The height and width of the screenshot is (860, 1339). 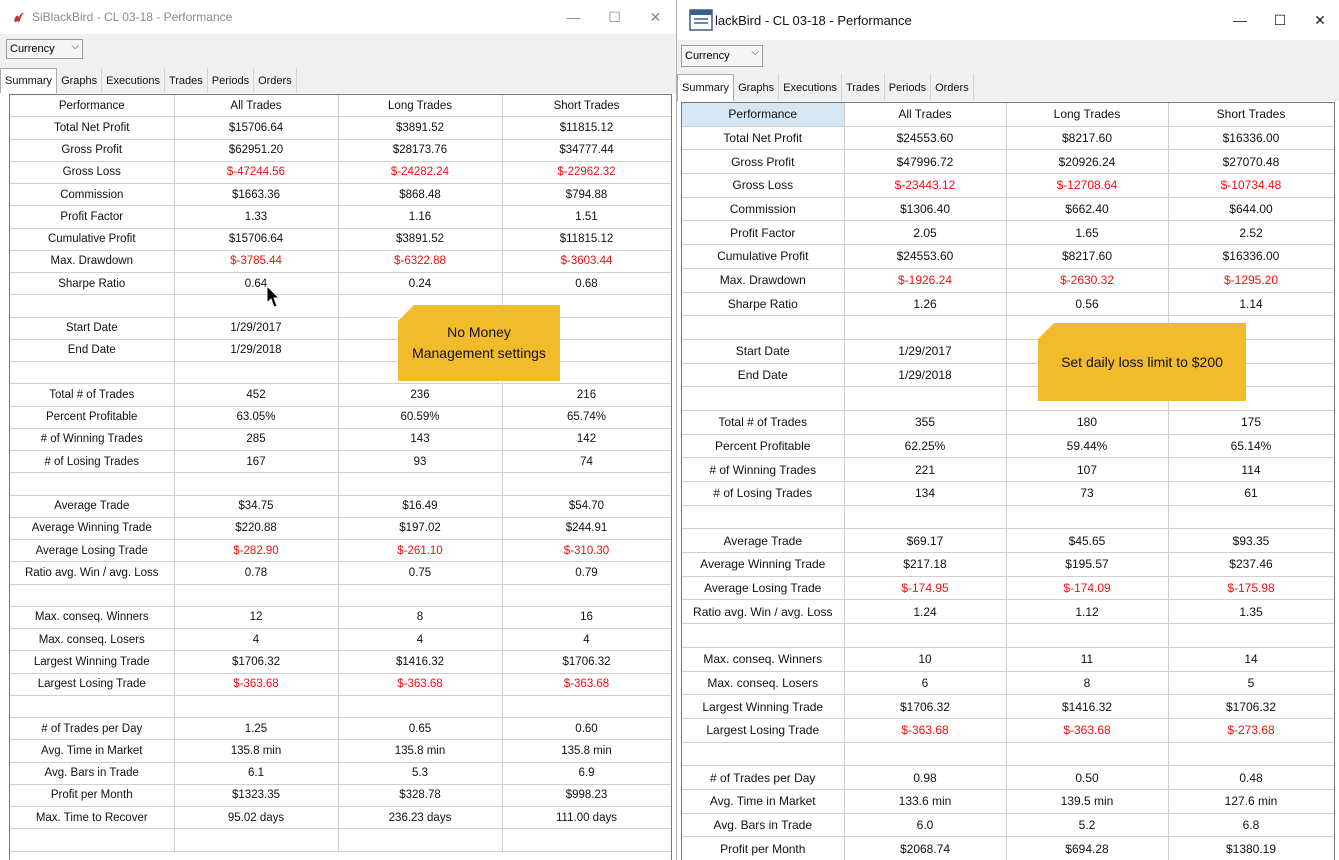 What do you see at coordinates (1087, 469) in the screenshot?
I see `table-cell: 107` at bounding box center [1087, 469].